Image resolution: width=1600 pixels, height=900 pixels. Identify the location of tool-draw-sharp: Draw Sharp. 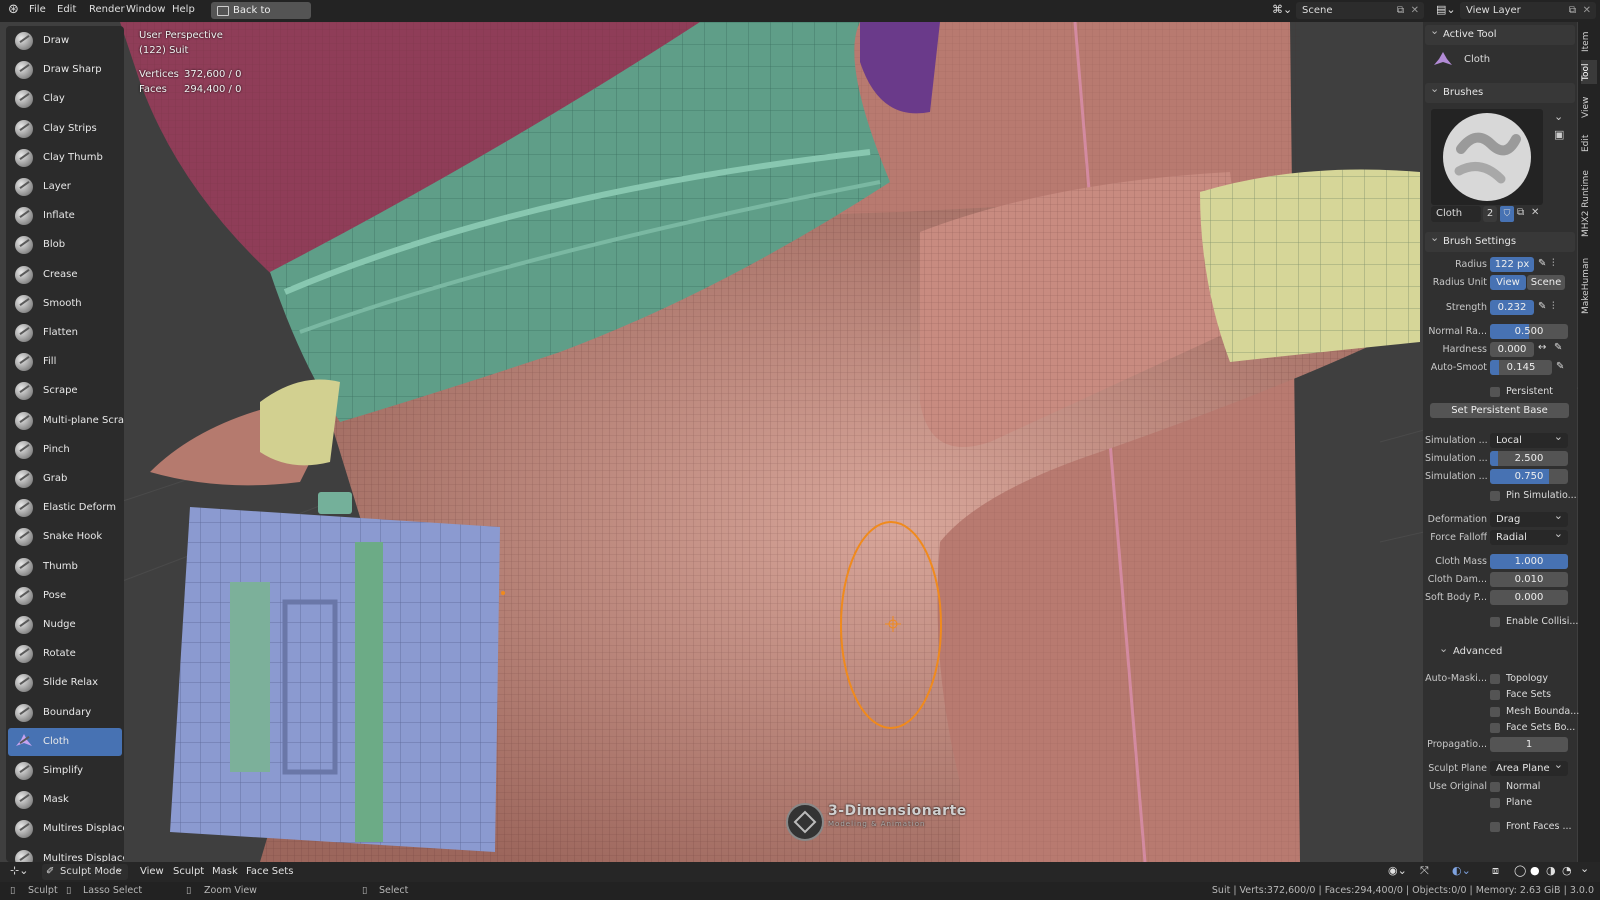
(65, 70).